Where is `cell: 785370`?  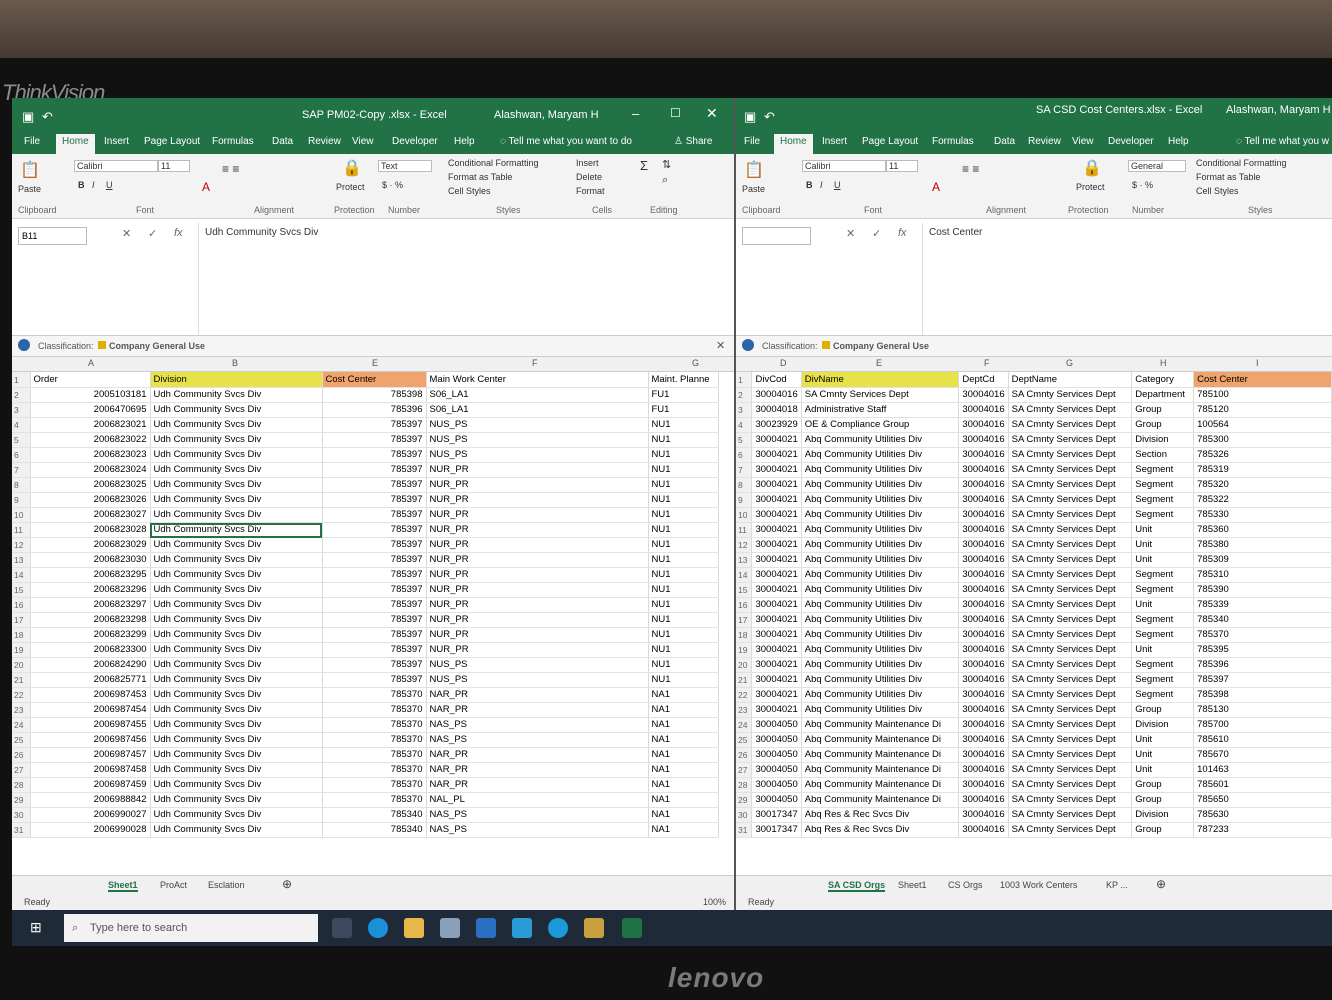 cell: 785370 is located at coordinates (1262, 635).